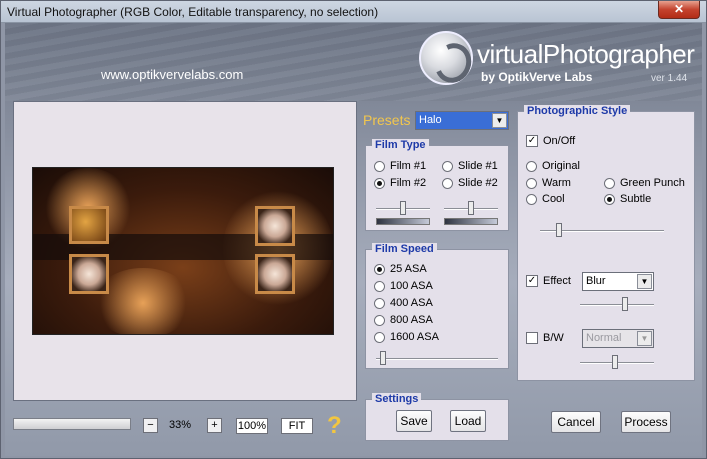 Image resolution: width=707 pixels, height=459 pixels. I want to click on zoom-out-button: −, so click(150, 425).